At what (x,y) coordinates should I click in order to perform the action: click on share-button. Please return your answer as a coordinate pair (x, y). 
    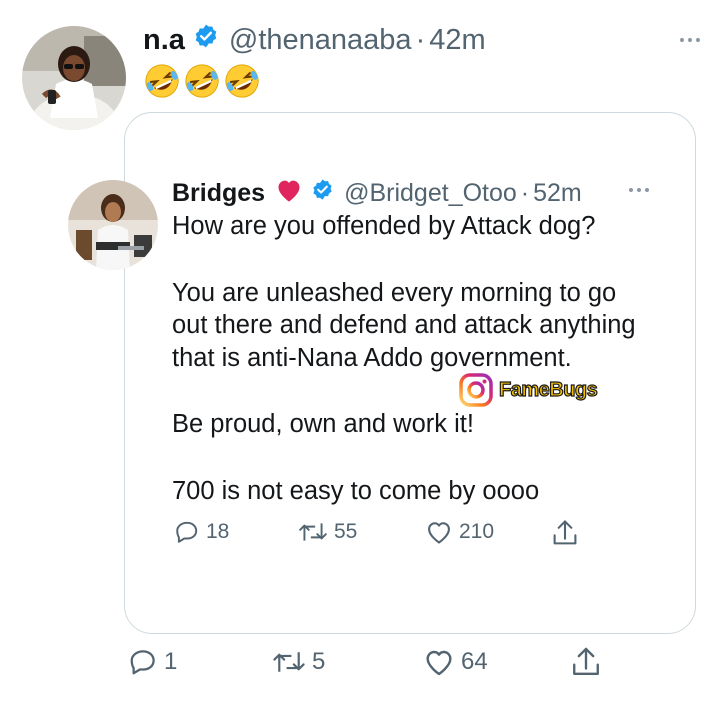
    Looking at the image, I should click on (586, 662).